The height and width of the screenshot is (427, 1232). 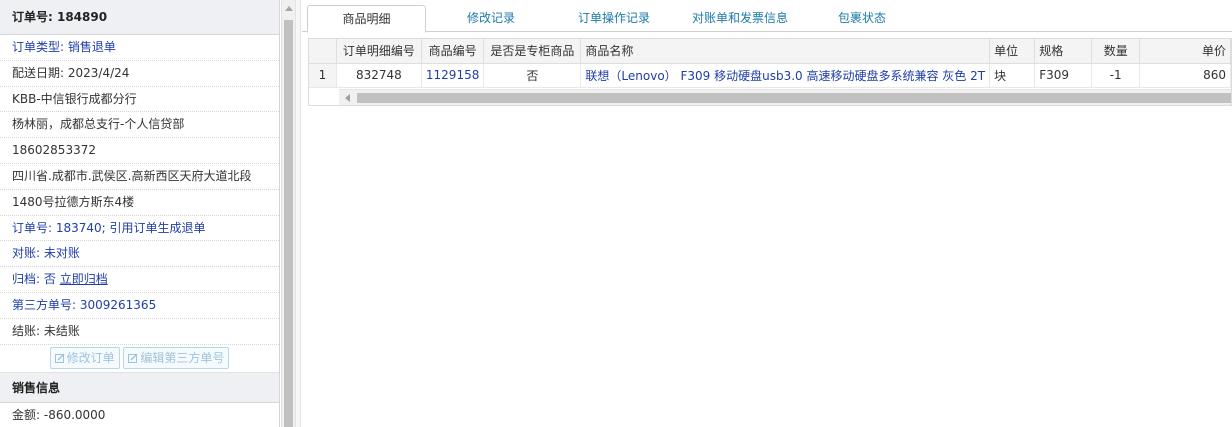 I want to click on address-line-2: 1480号拉德方斯东4楼, so click(x=139, y=203).